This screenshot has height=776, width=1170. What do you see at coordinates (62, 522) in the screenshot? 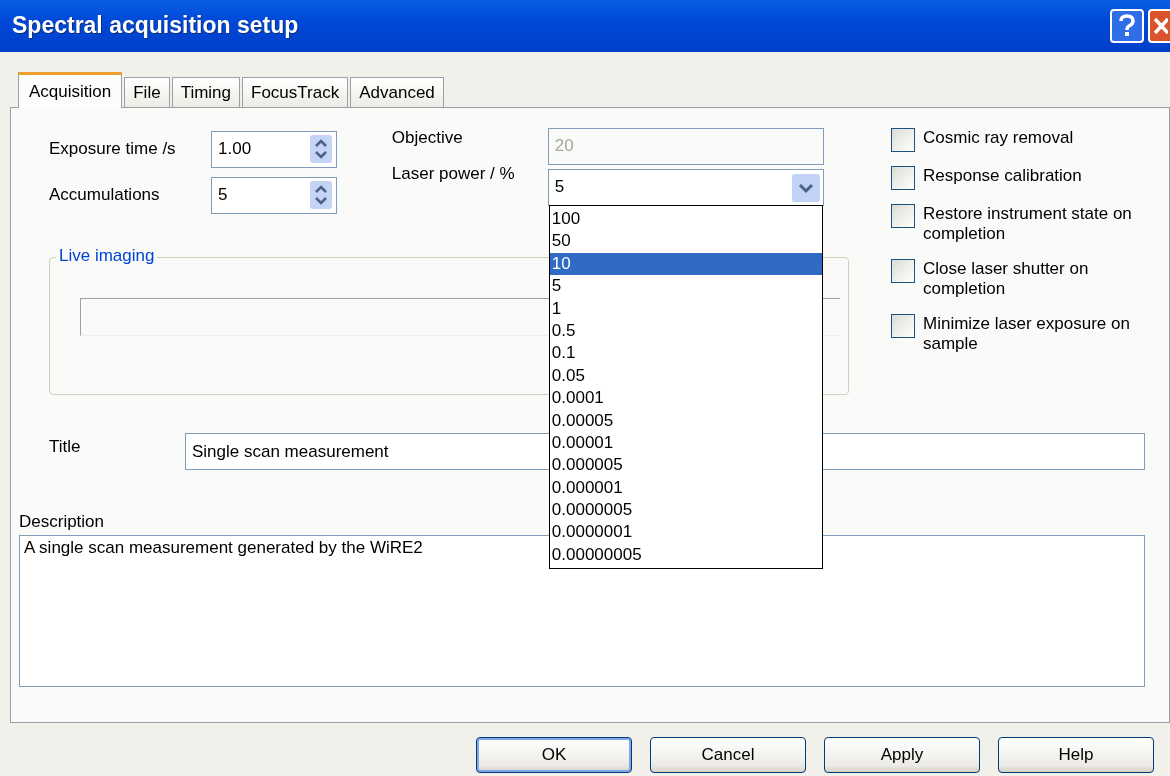
I see `field-label: Description` at bounding box center [62, 522].